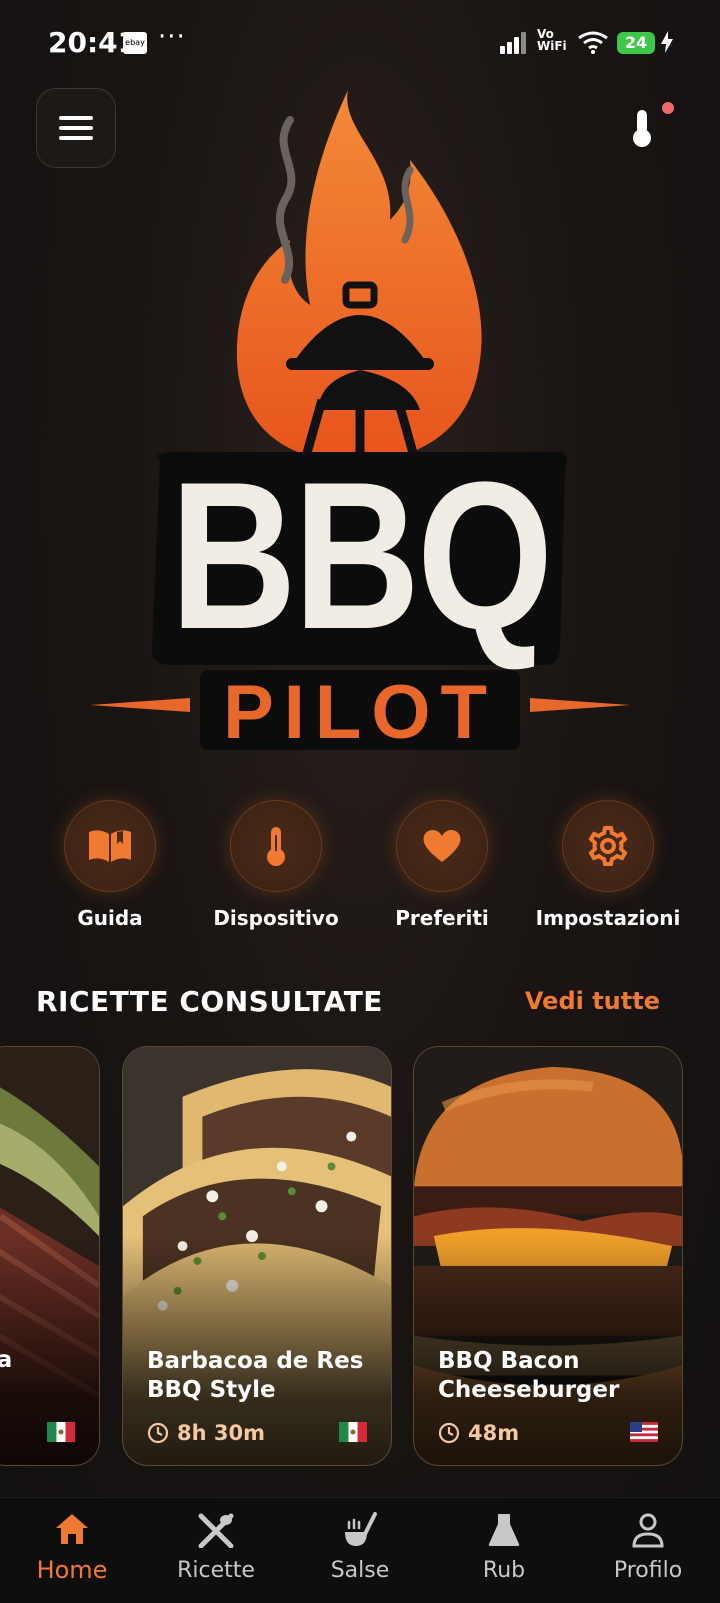  I want to click on gear-icon, so click(608, 846).